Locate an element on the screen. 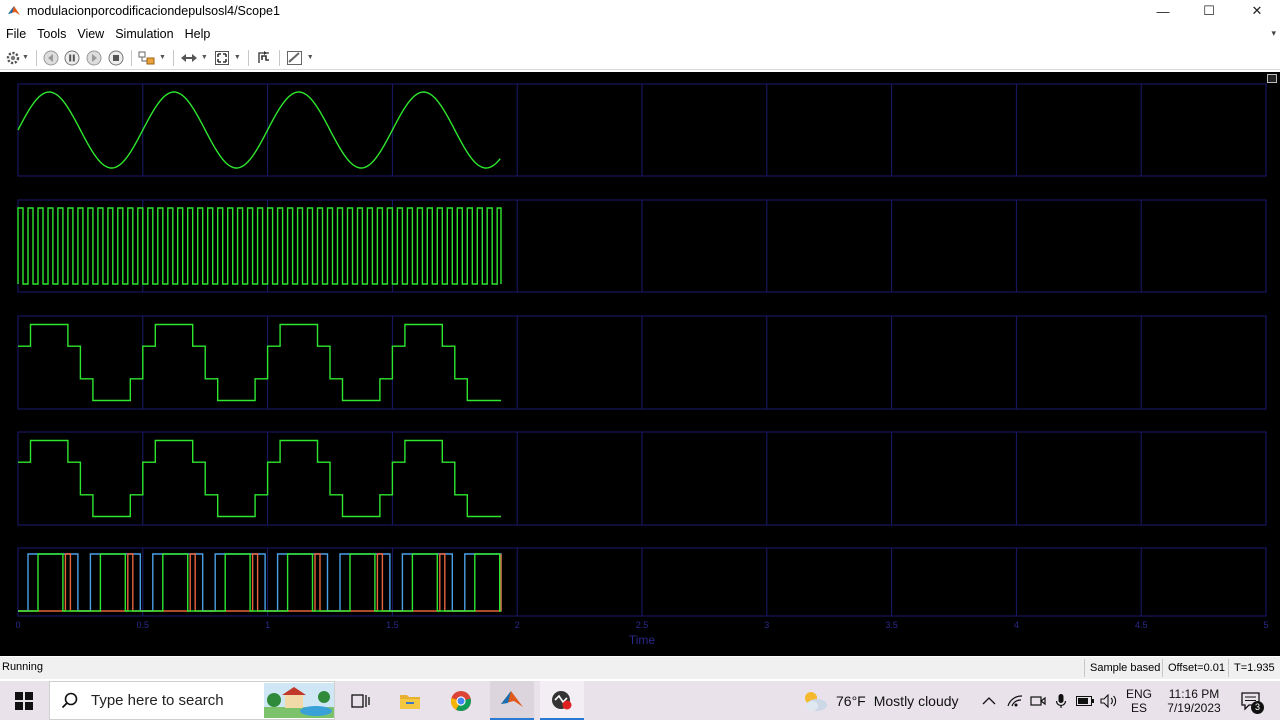 This screenshot has width=1280, height=720. zoom-button is located at coordinates (189, 58).